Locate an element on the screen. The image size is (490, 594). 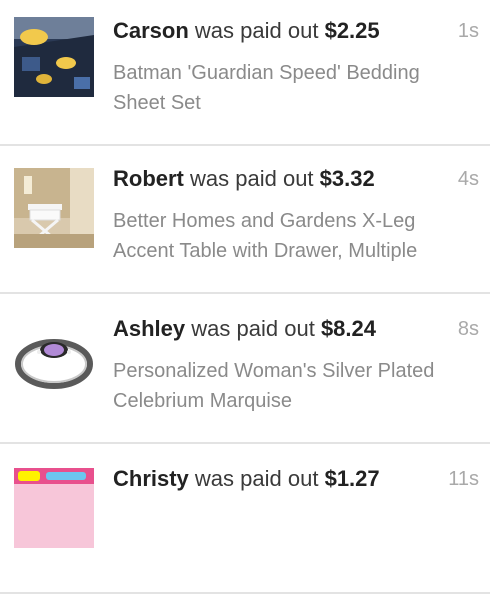
accent-table-thumbnail is located at coordinates (54, 208).